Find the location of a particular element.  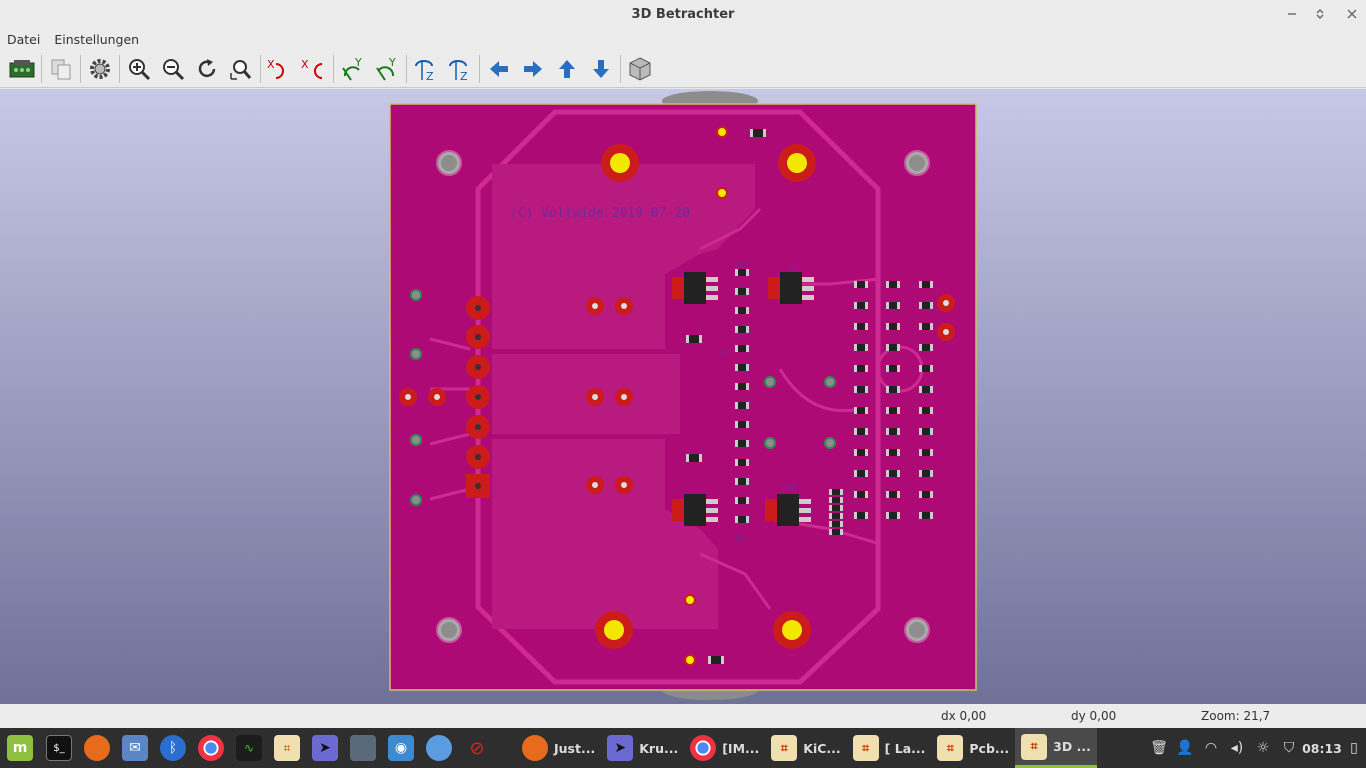

ortho-view-button is located at coordinates (640, 69).